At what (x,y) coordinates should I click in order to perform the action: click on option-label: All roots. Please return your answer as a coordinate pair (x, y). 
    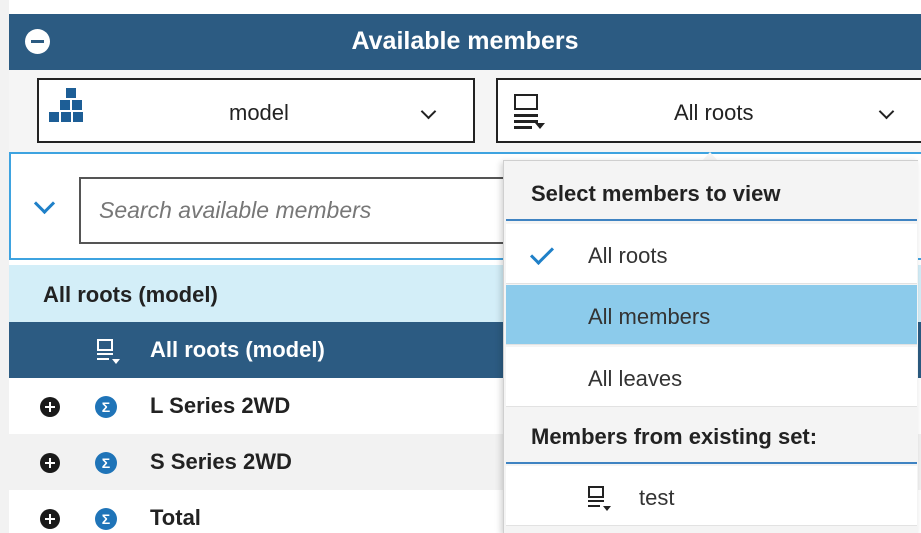
    Looking at the image, I should click on (628, 255).